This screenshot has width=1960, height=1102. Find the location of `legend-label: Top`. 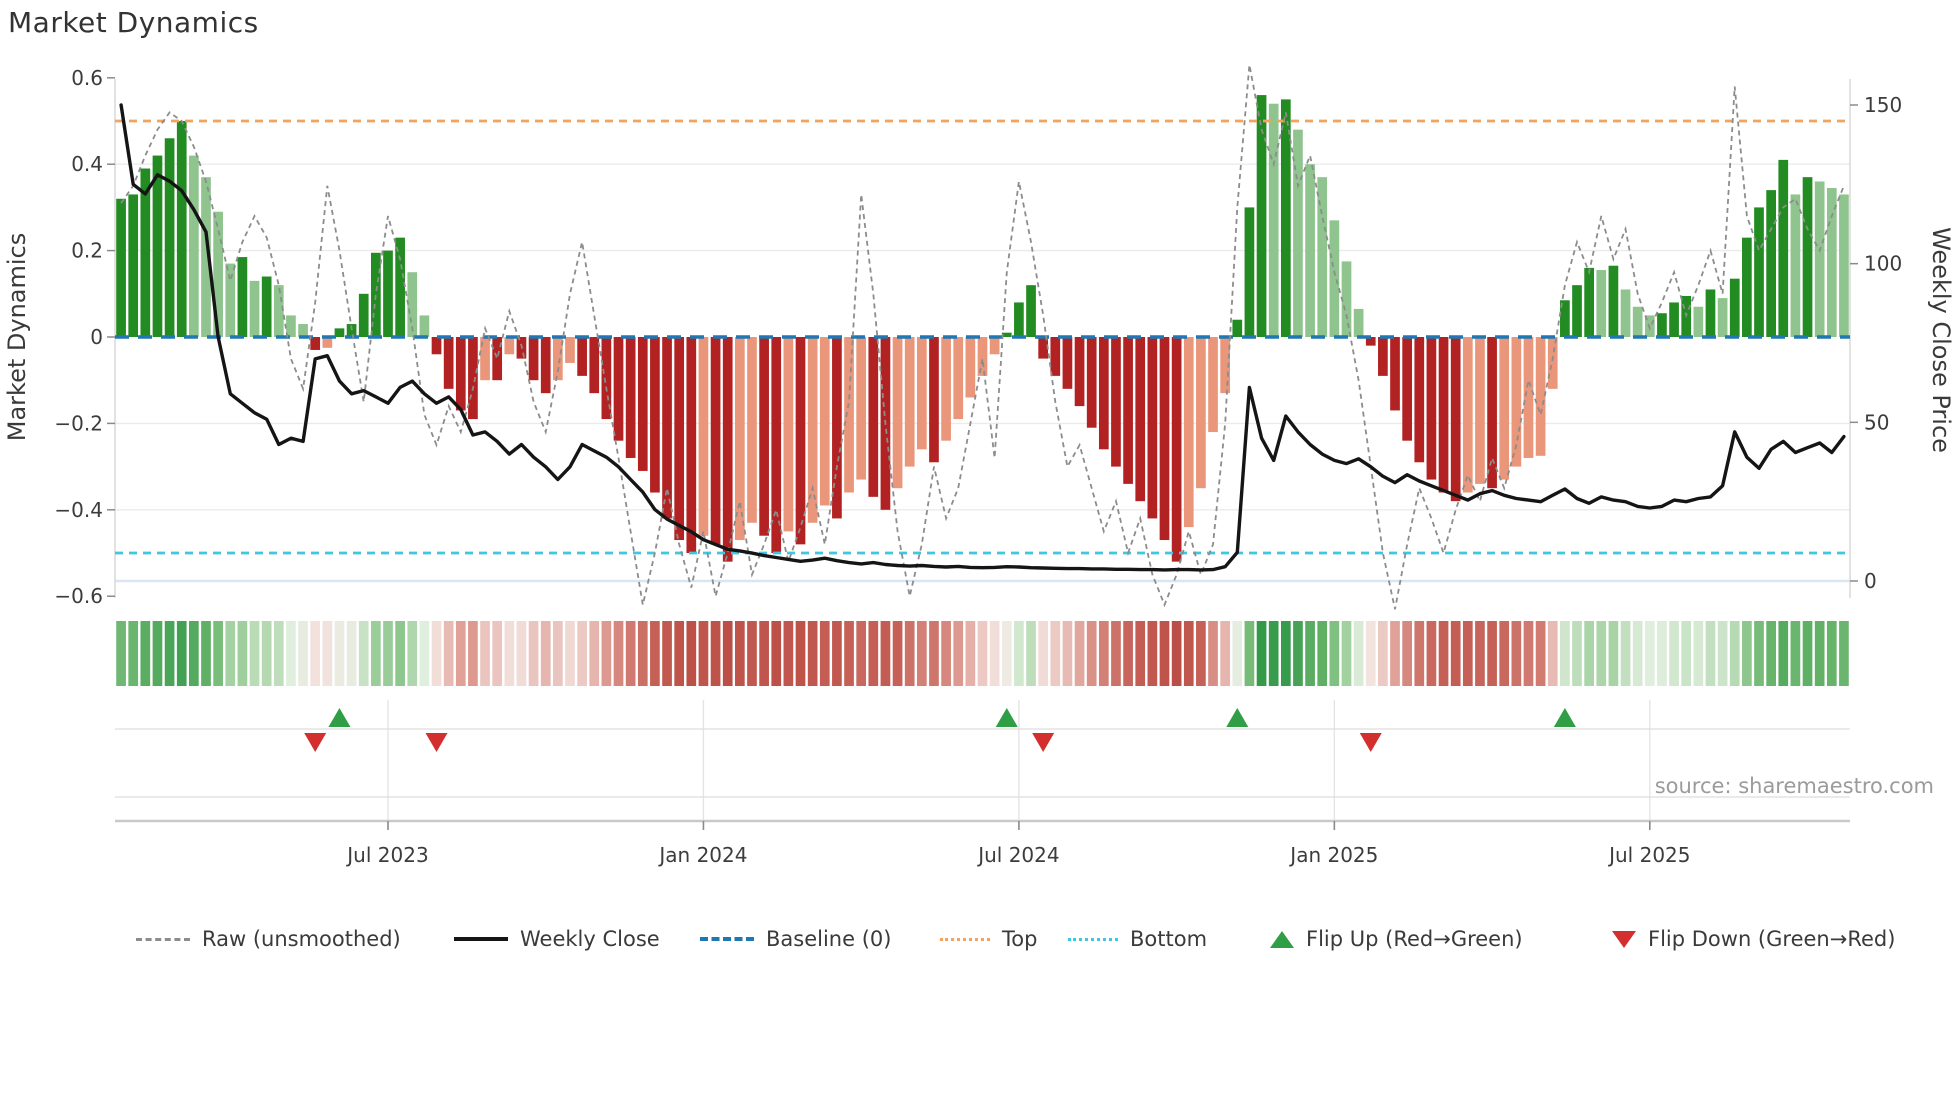

legend-label: Top is located at coordinates (1020, 939).